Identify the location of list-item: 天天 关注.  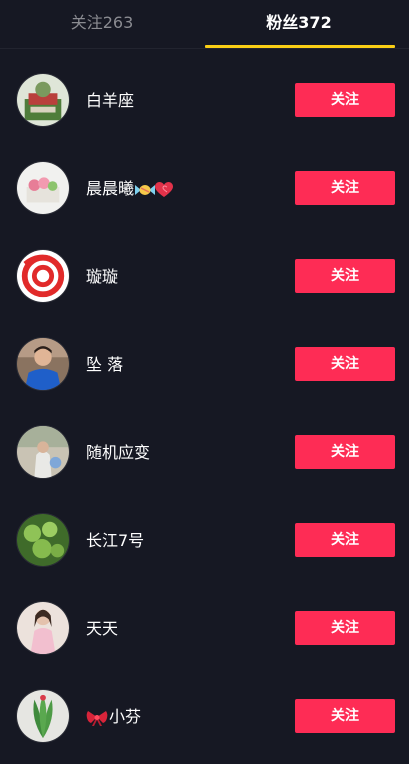
(204, 629).